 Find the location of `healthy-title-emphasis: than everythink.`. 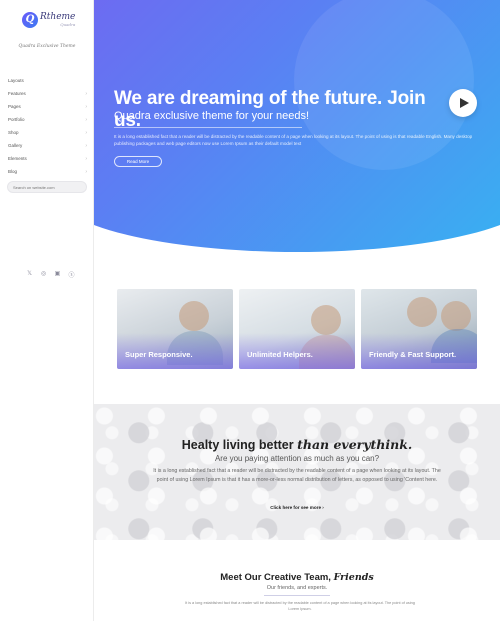

healthy-title-emphasis: than everythink. is located at coordinates (355, 444).